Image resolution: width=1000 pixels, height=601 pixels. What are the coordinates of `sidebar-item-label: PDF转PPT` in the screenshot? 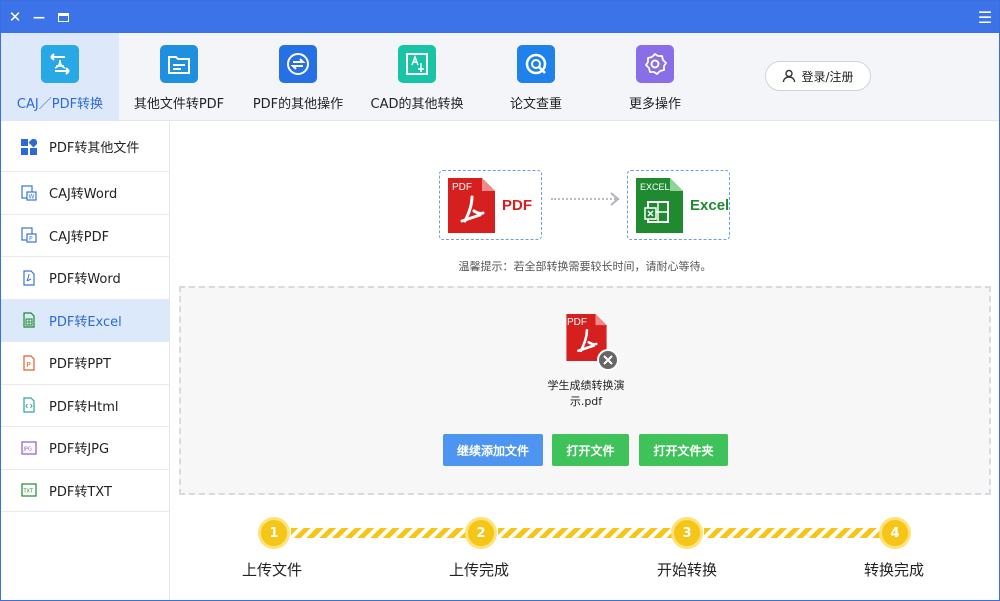 It's located at (80, 365).